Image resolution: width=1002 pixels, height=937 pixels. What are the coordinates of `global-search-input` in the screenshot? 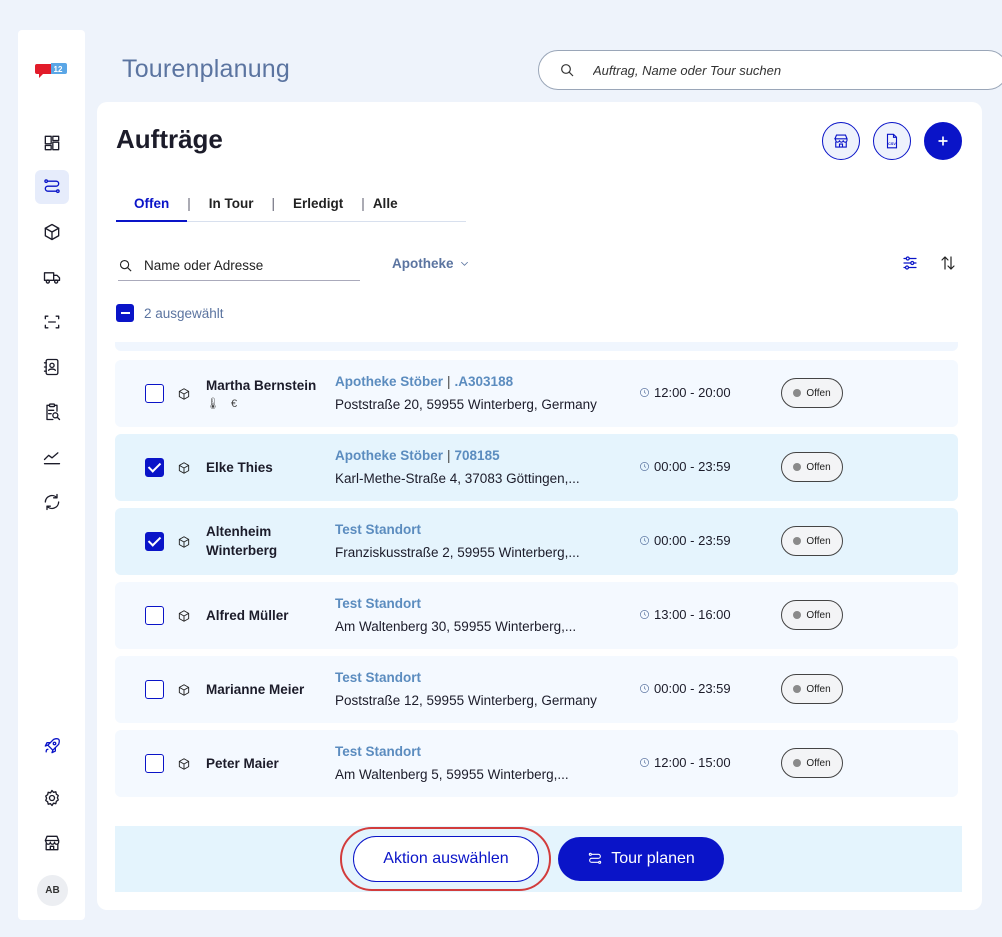 It's located at (773, 70).